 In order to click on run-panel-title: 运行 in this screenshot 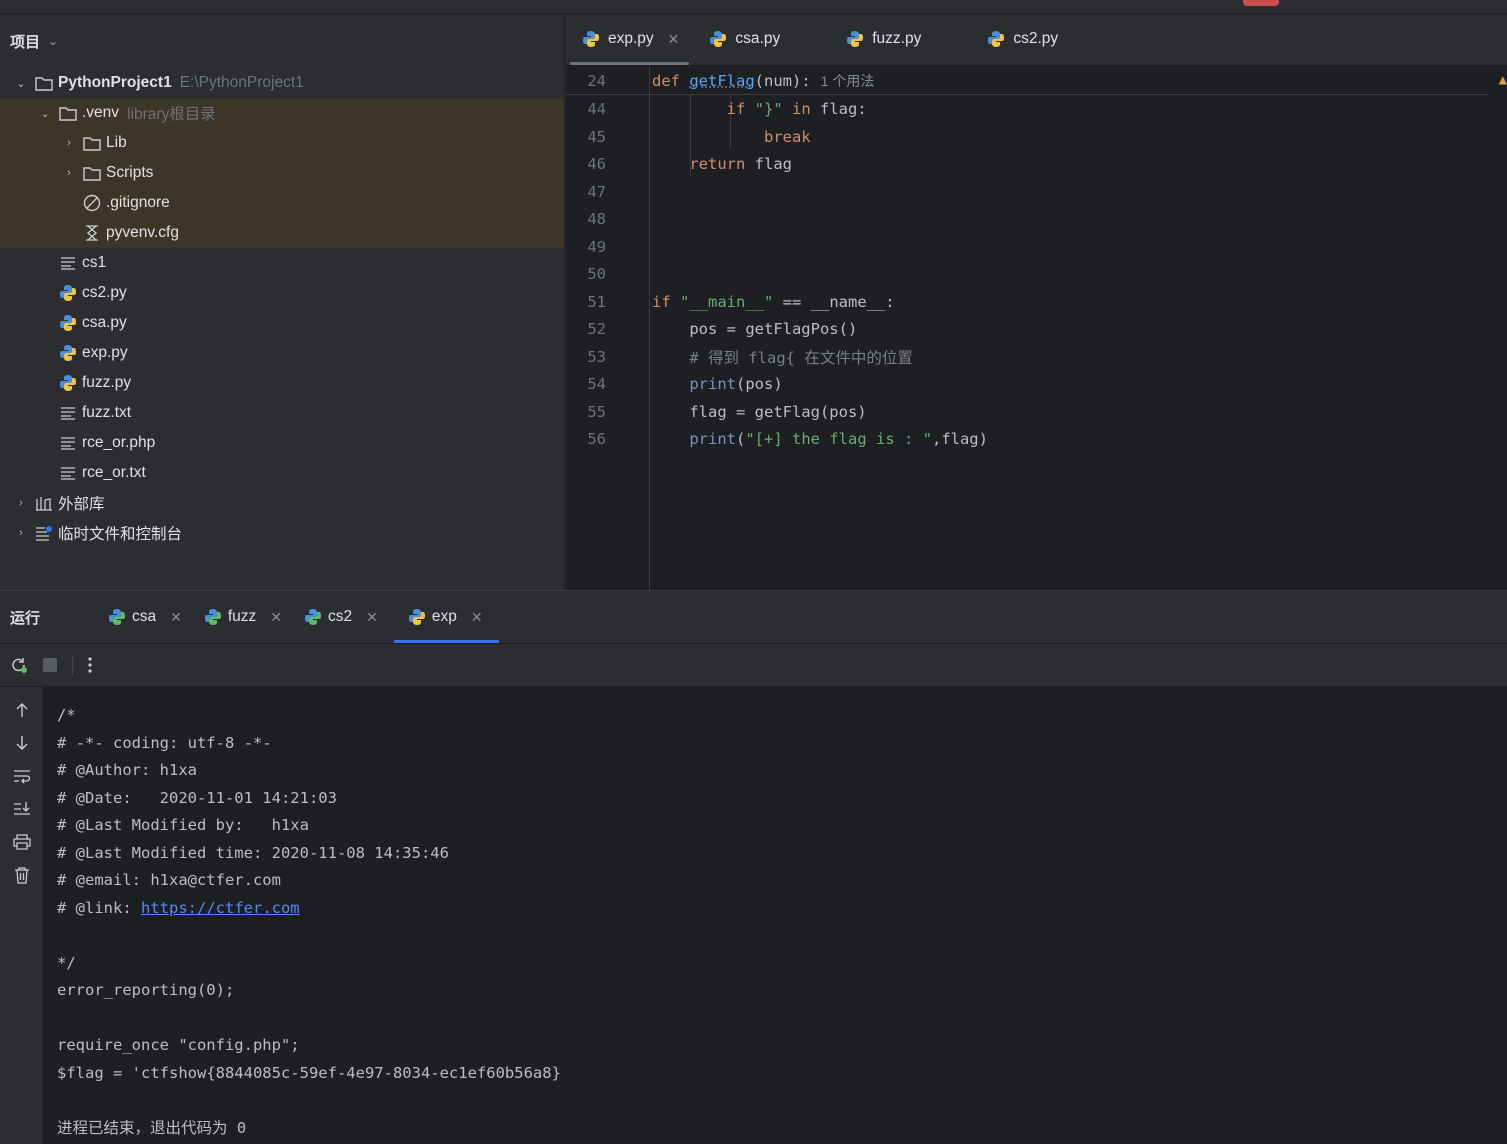, I will do `click(25, 618)`.